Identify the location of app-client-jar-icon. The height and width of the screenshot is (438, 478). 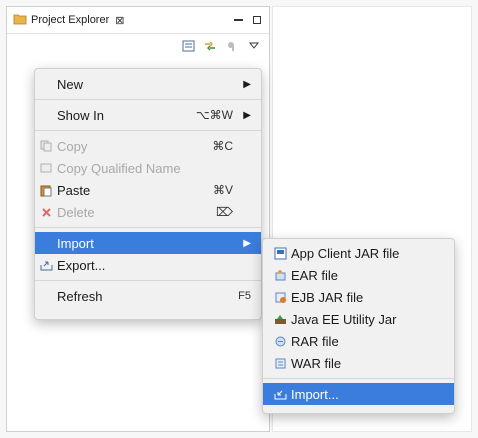
(280, 253).